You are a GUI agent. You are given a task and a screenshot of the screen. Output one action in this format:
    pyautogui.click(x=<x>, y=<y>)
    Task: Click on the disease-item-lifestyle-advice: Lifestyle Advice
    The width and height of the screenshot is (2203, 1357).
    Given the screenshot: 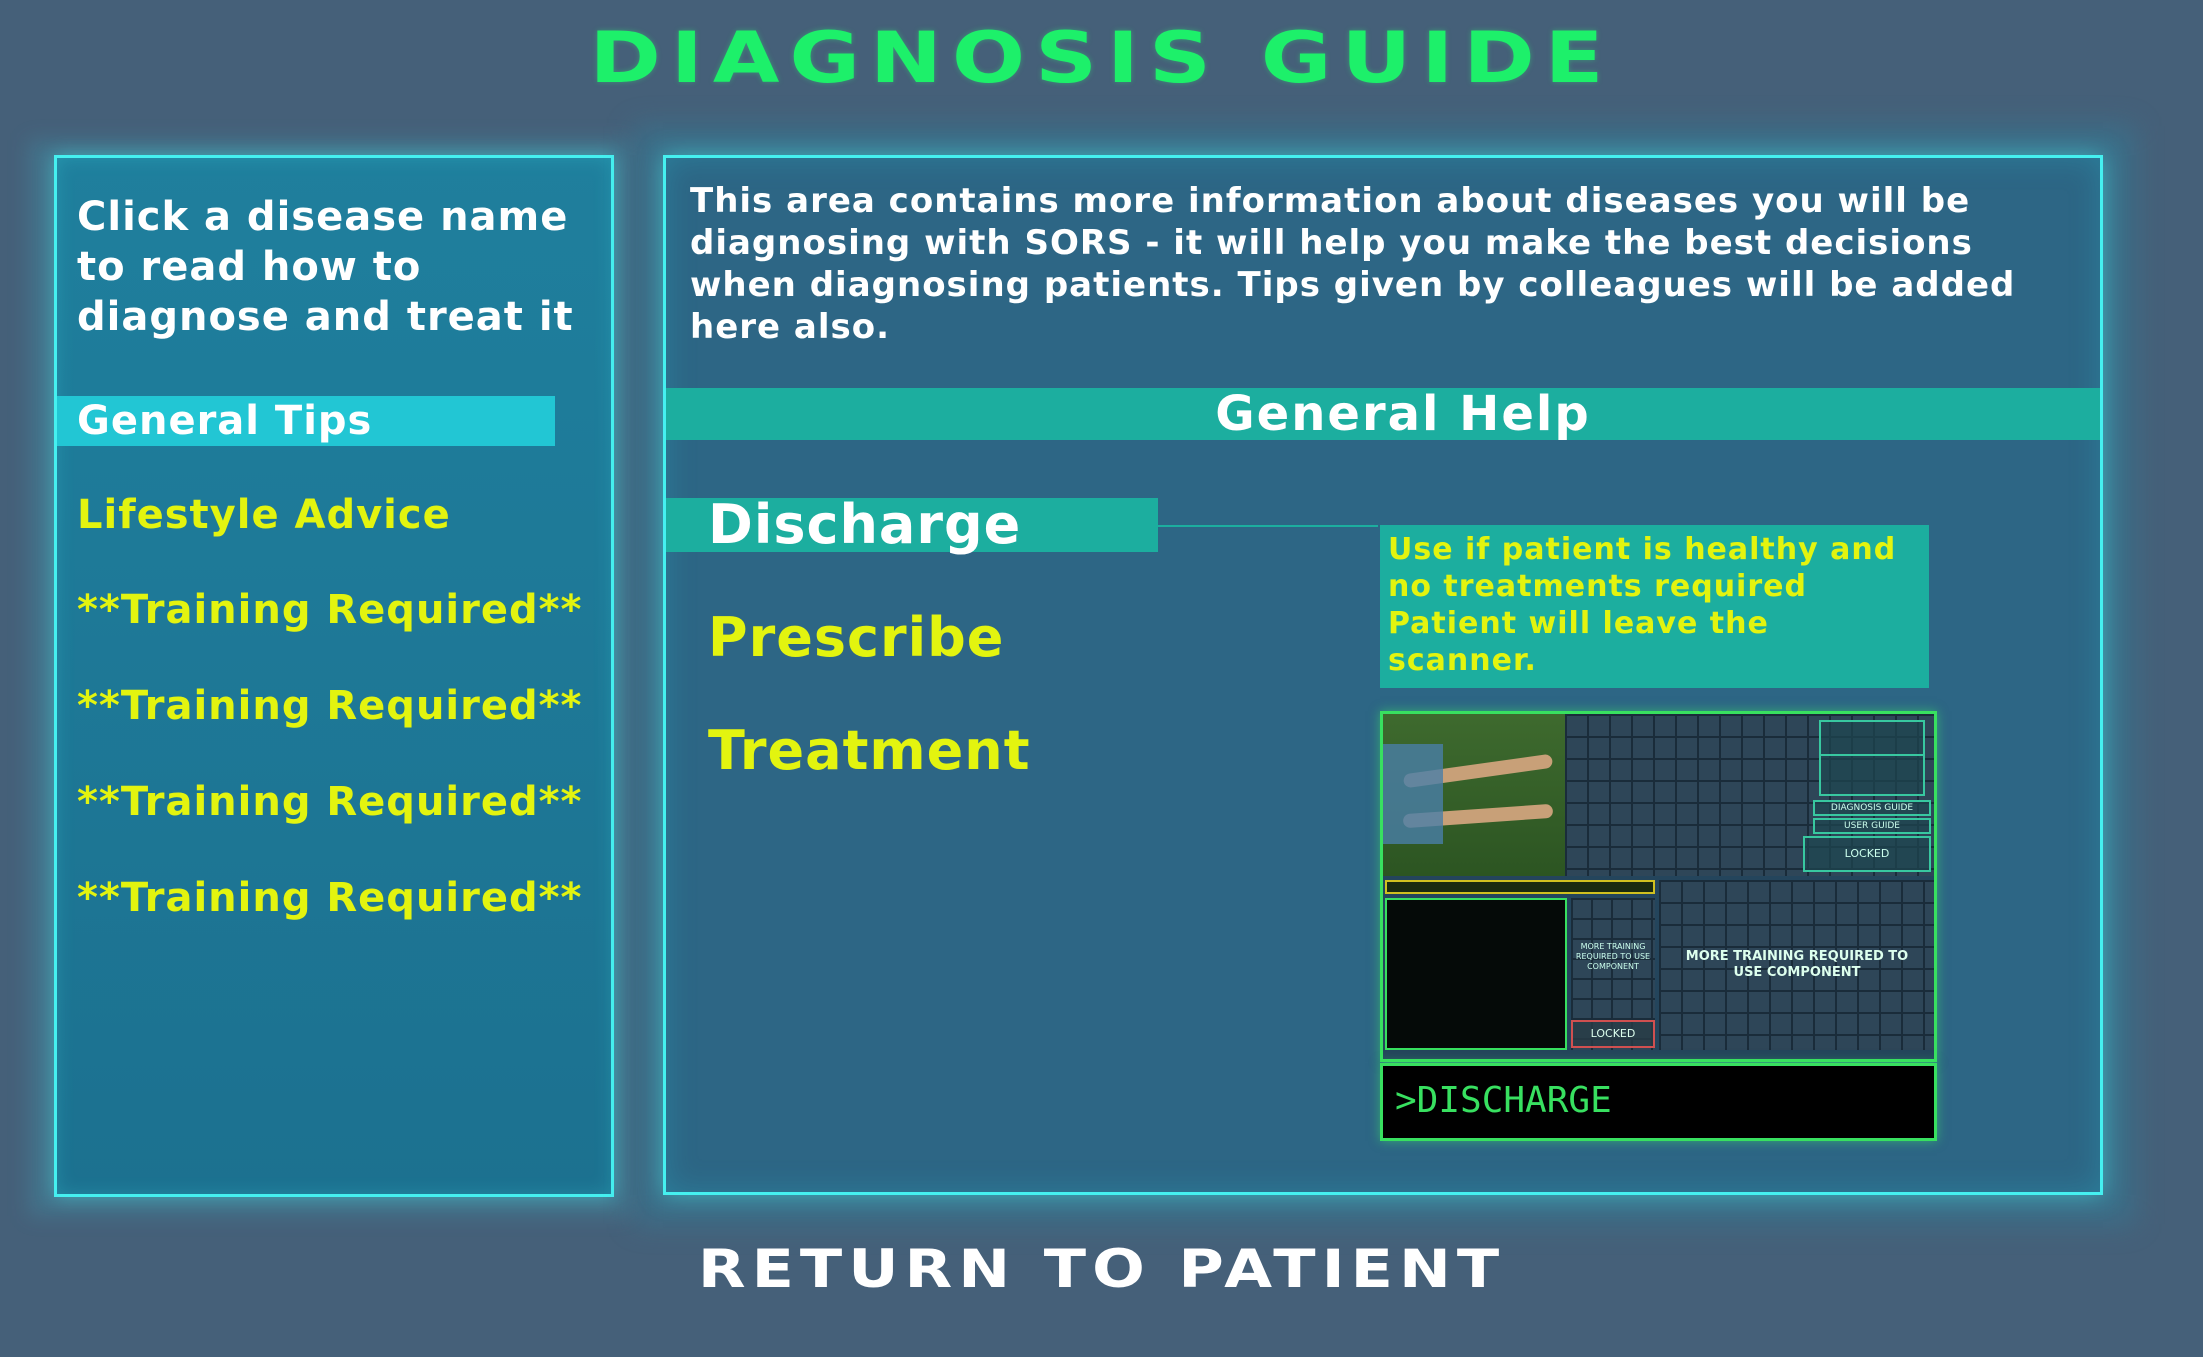 What is the action you would take?
    pyautogui.click(x=306, y=515)
    